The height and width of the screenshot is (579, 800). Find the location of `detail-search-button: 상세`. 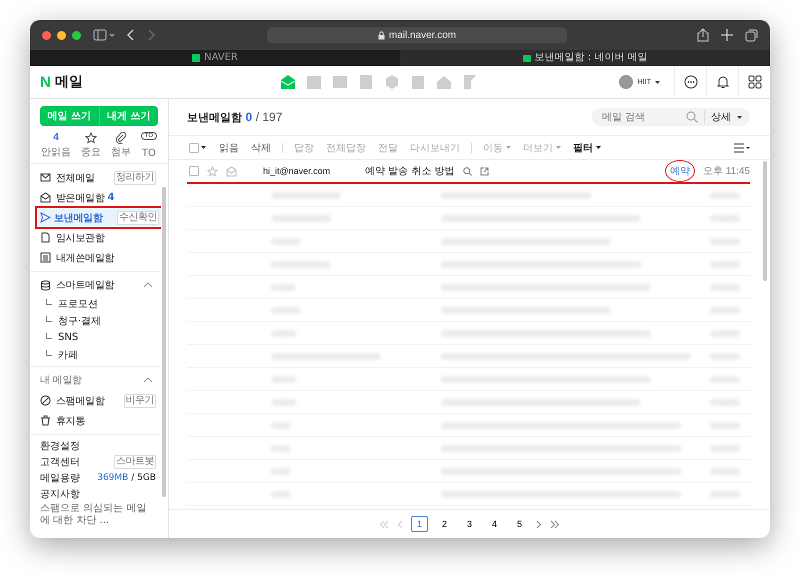

detail-search-button: 상세 is located at coordinates (717, 117).